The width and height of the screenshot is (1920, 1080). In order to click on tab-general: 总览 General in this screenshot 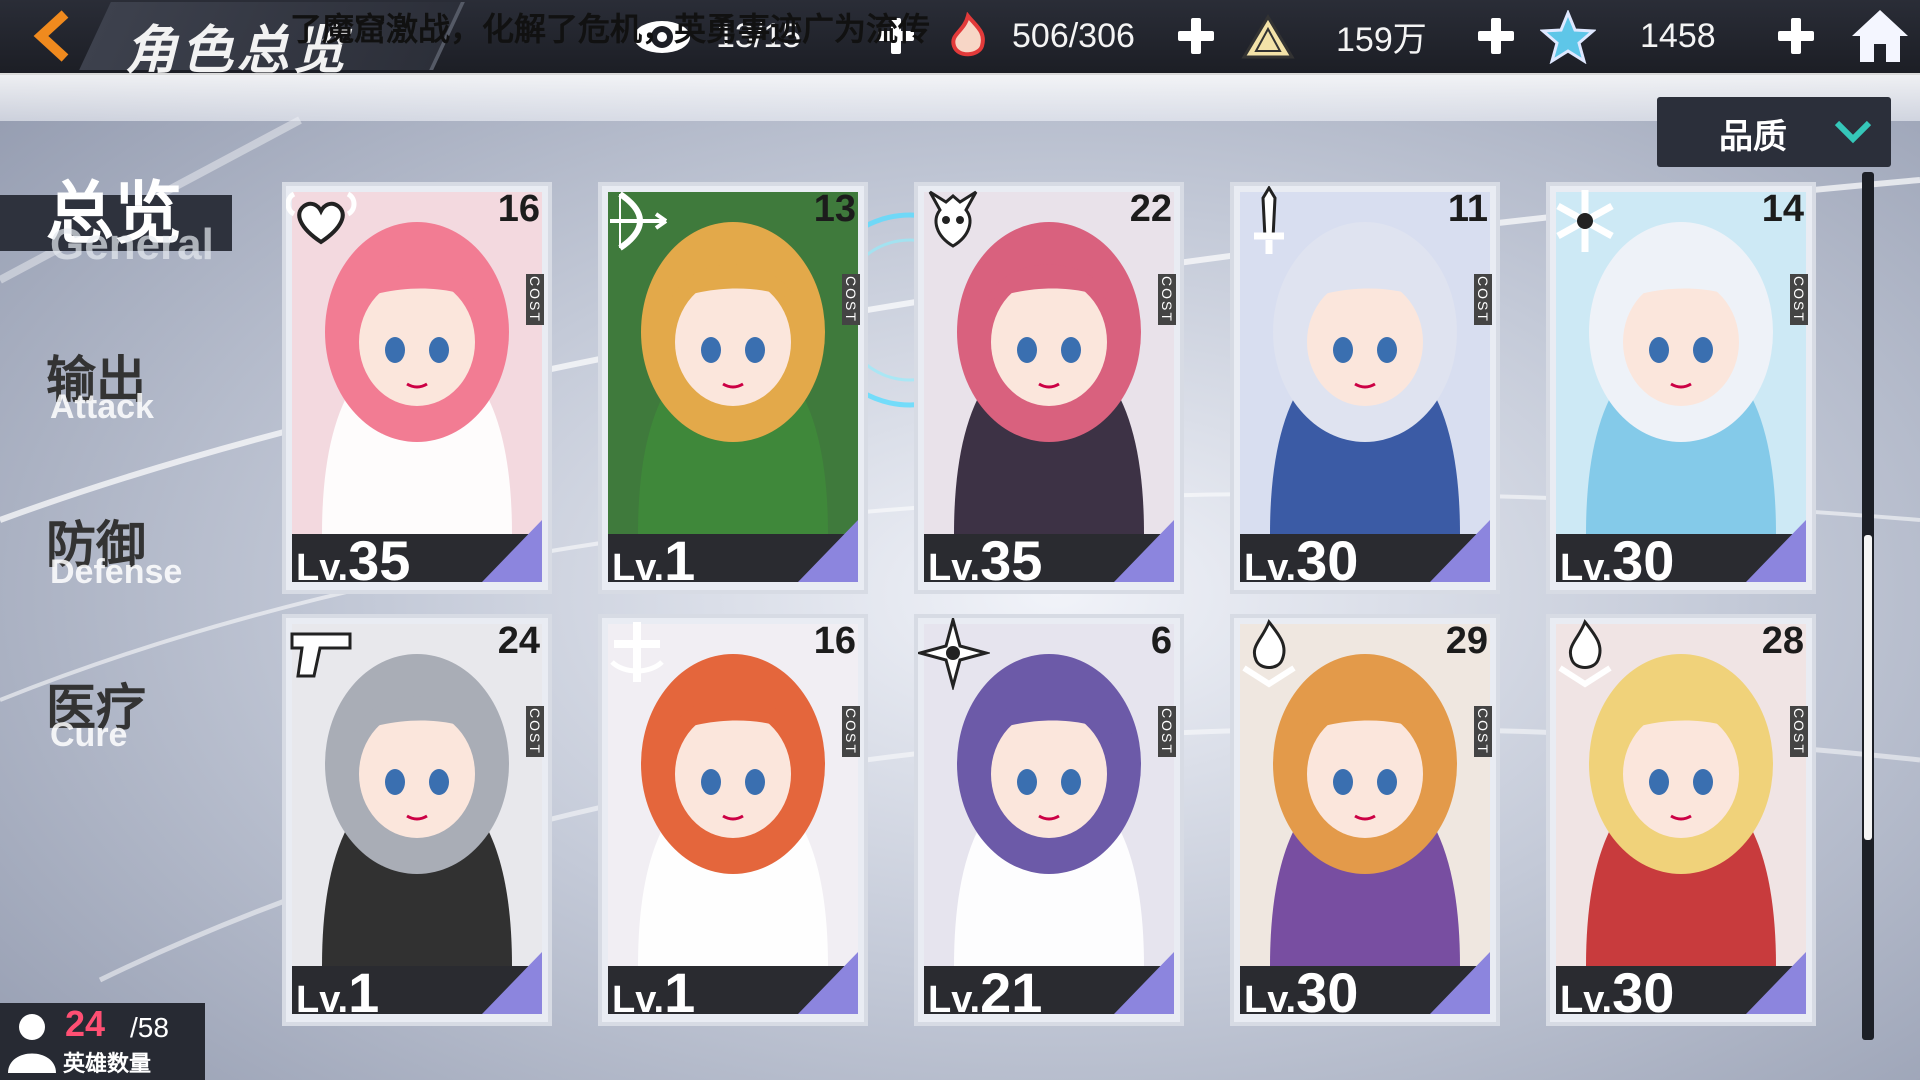, I will do `click(130, 210)`.